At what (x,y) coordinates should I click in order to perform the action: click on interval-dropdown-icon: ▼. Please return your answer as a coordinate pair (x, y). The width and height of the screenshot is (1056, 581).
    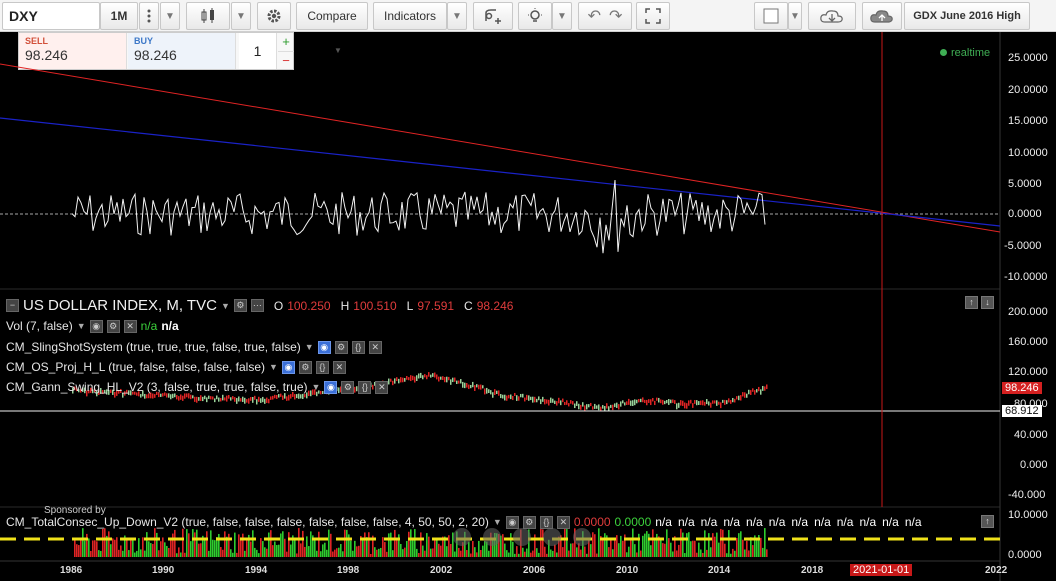
    Looking at the image, I should click on (170, 16).